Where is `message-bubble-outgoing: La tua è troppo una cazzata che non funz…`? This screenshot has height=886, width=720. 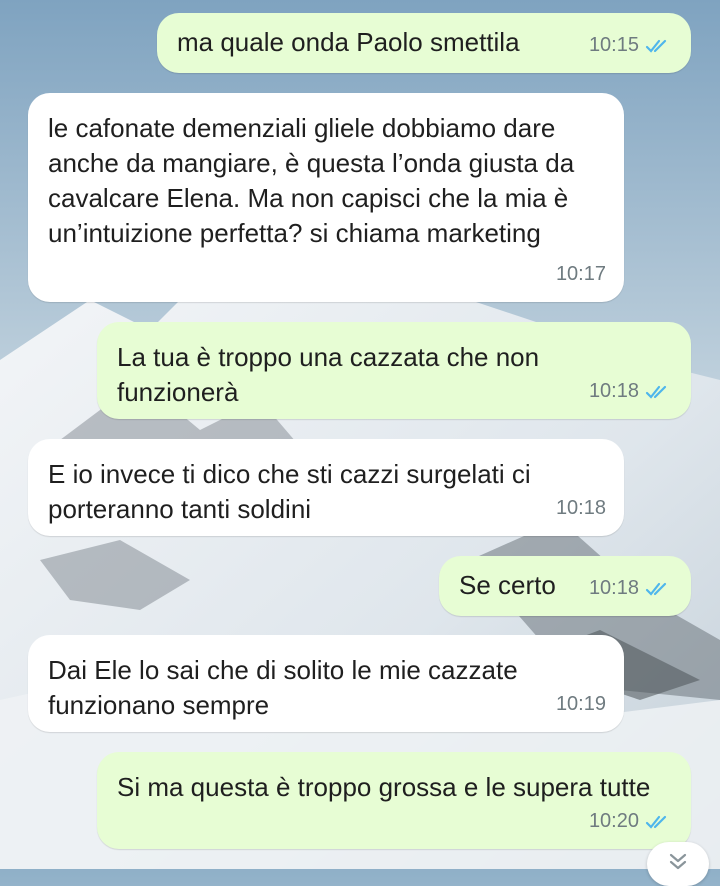 message-bubble-outgoing: La tua è troppo una cazzata che non funz… is located at coordinates (394, 370).